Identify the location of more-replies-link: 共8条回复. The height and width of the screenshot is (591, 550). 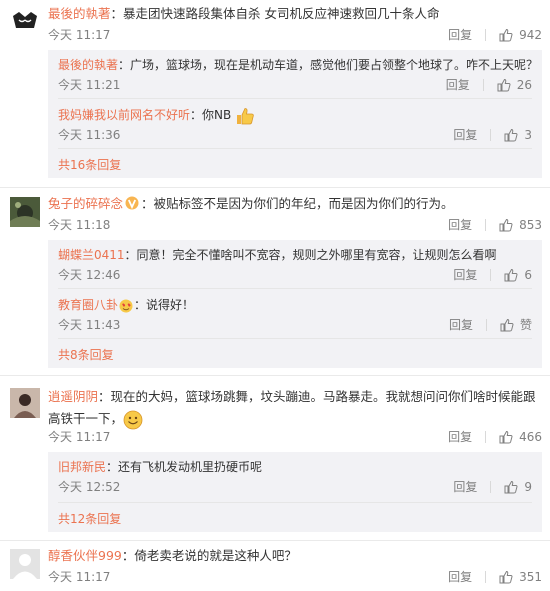
(86, 355).